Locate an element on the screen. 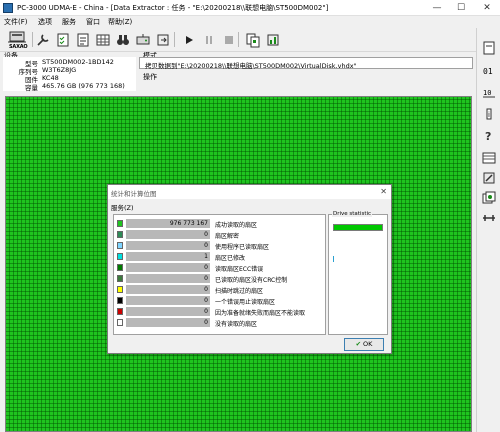 This screenshot has width=500, height=432. tools-button is located at coordinates (42, 39).